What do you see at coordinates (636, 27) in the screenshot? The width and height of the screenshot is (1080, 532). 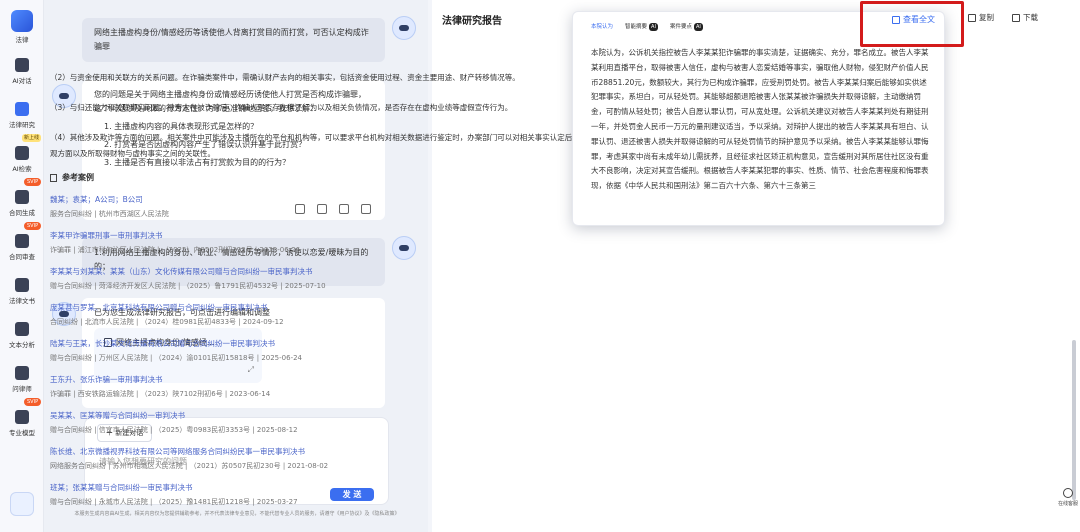 I see `tab-label: 智能摘要` at bounding box center [636, 27].